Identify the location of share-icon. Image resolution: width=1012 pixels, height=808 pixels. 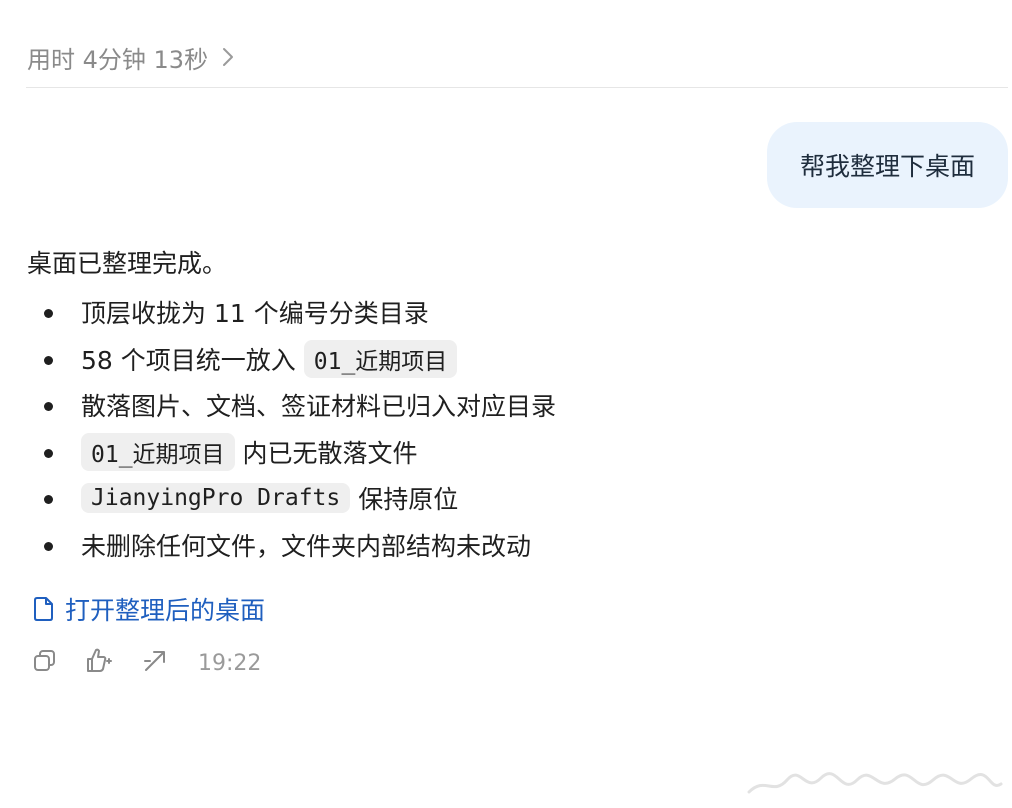
(155, 663).